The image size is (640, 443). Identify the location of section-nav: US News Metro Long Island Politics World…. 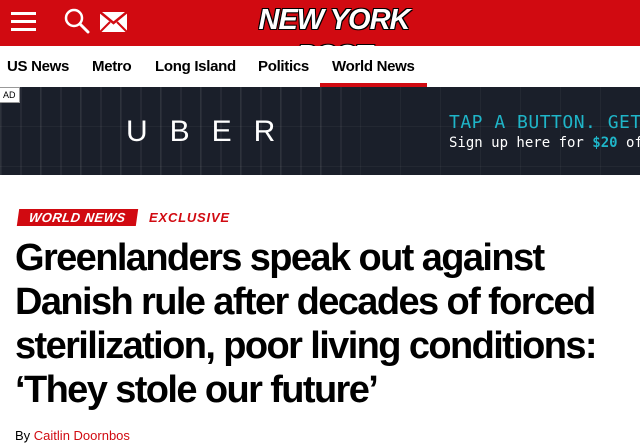
(320, 67).